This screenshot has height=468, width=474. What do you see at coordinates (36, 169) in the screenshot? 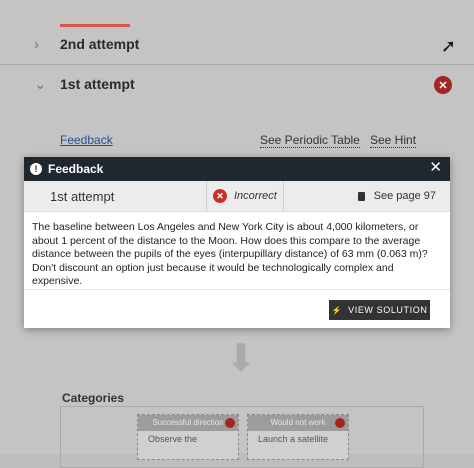
I see `info-icon: !` at bounding box center [36, 169].